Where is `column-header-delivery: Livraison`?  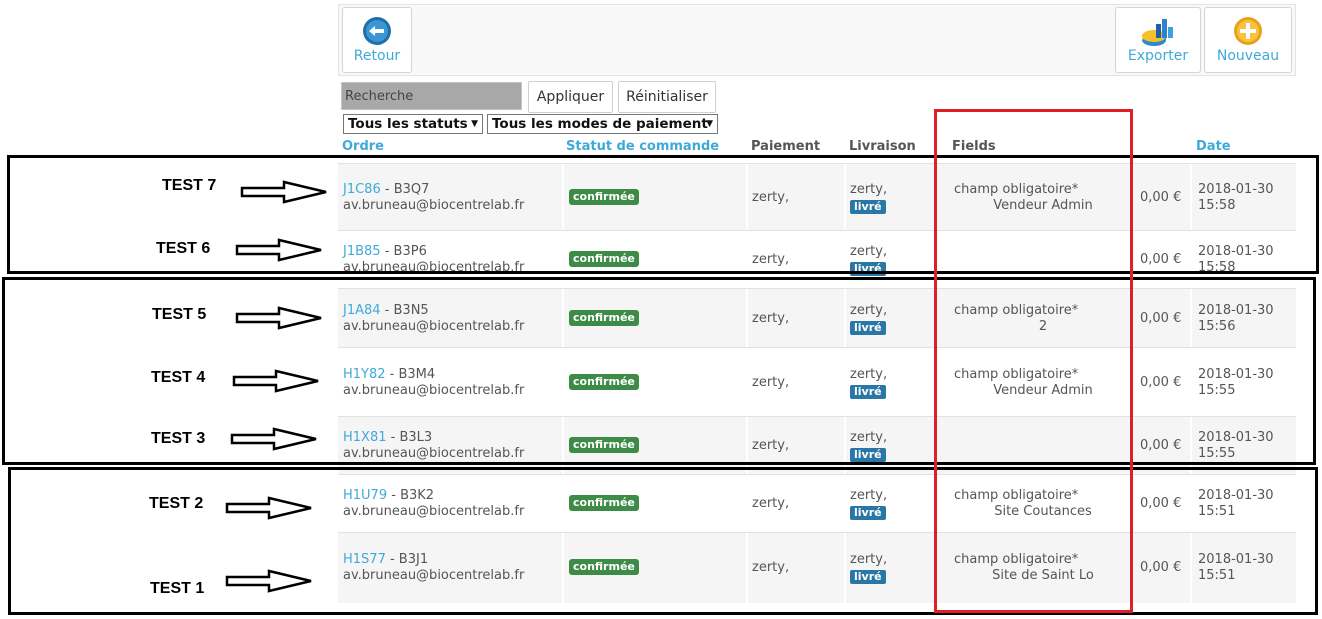 column-header-delivery: Livraison is located at coordinates (882, 146).